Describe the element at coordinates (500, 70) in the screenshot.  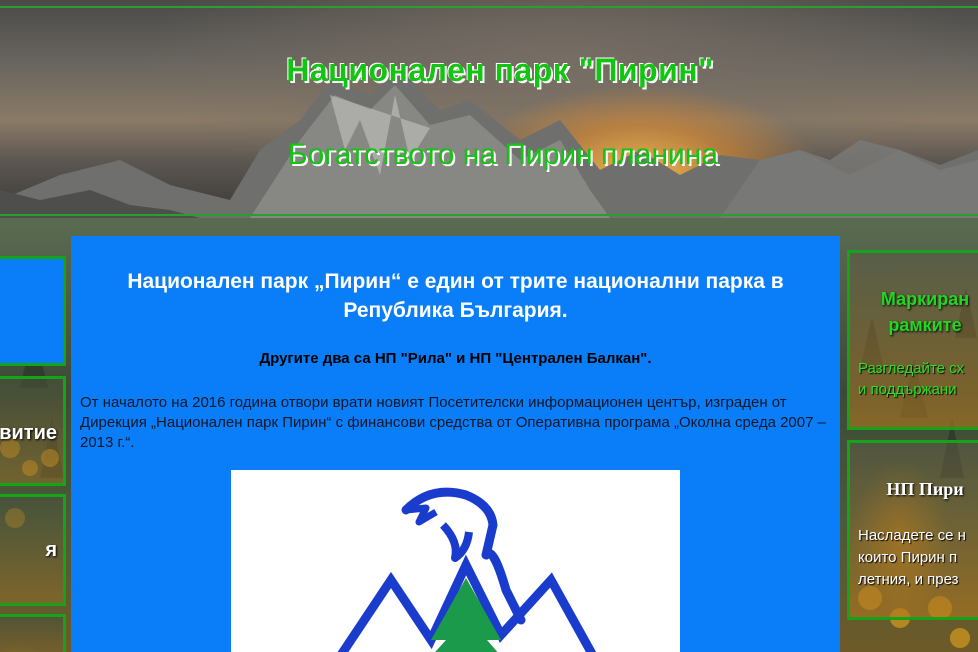
I see `site-title: Национален парк "Пирин"` at that location.